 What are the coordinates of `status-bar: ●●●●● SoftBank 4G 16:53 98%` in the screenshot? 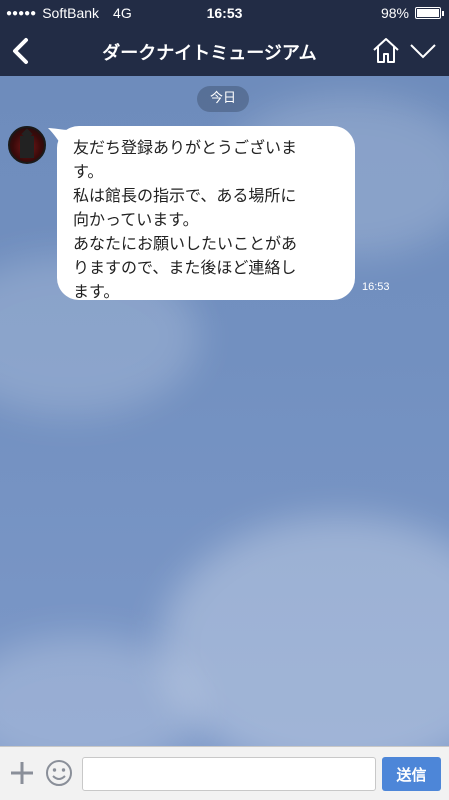 It's located at (224, 13).